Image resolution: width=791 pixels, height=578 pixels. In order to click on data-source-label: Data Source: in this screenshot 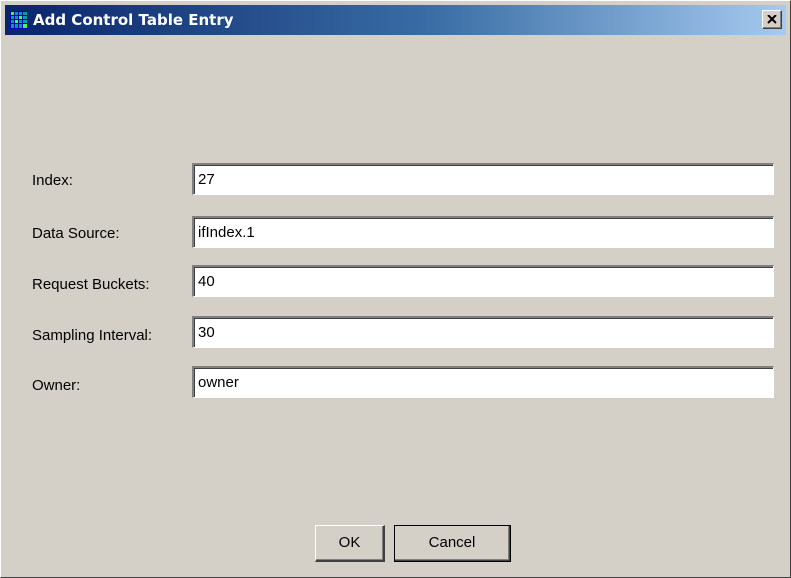, I will do `click(76, 233)`.